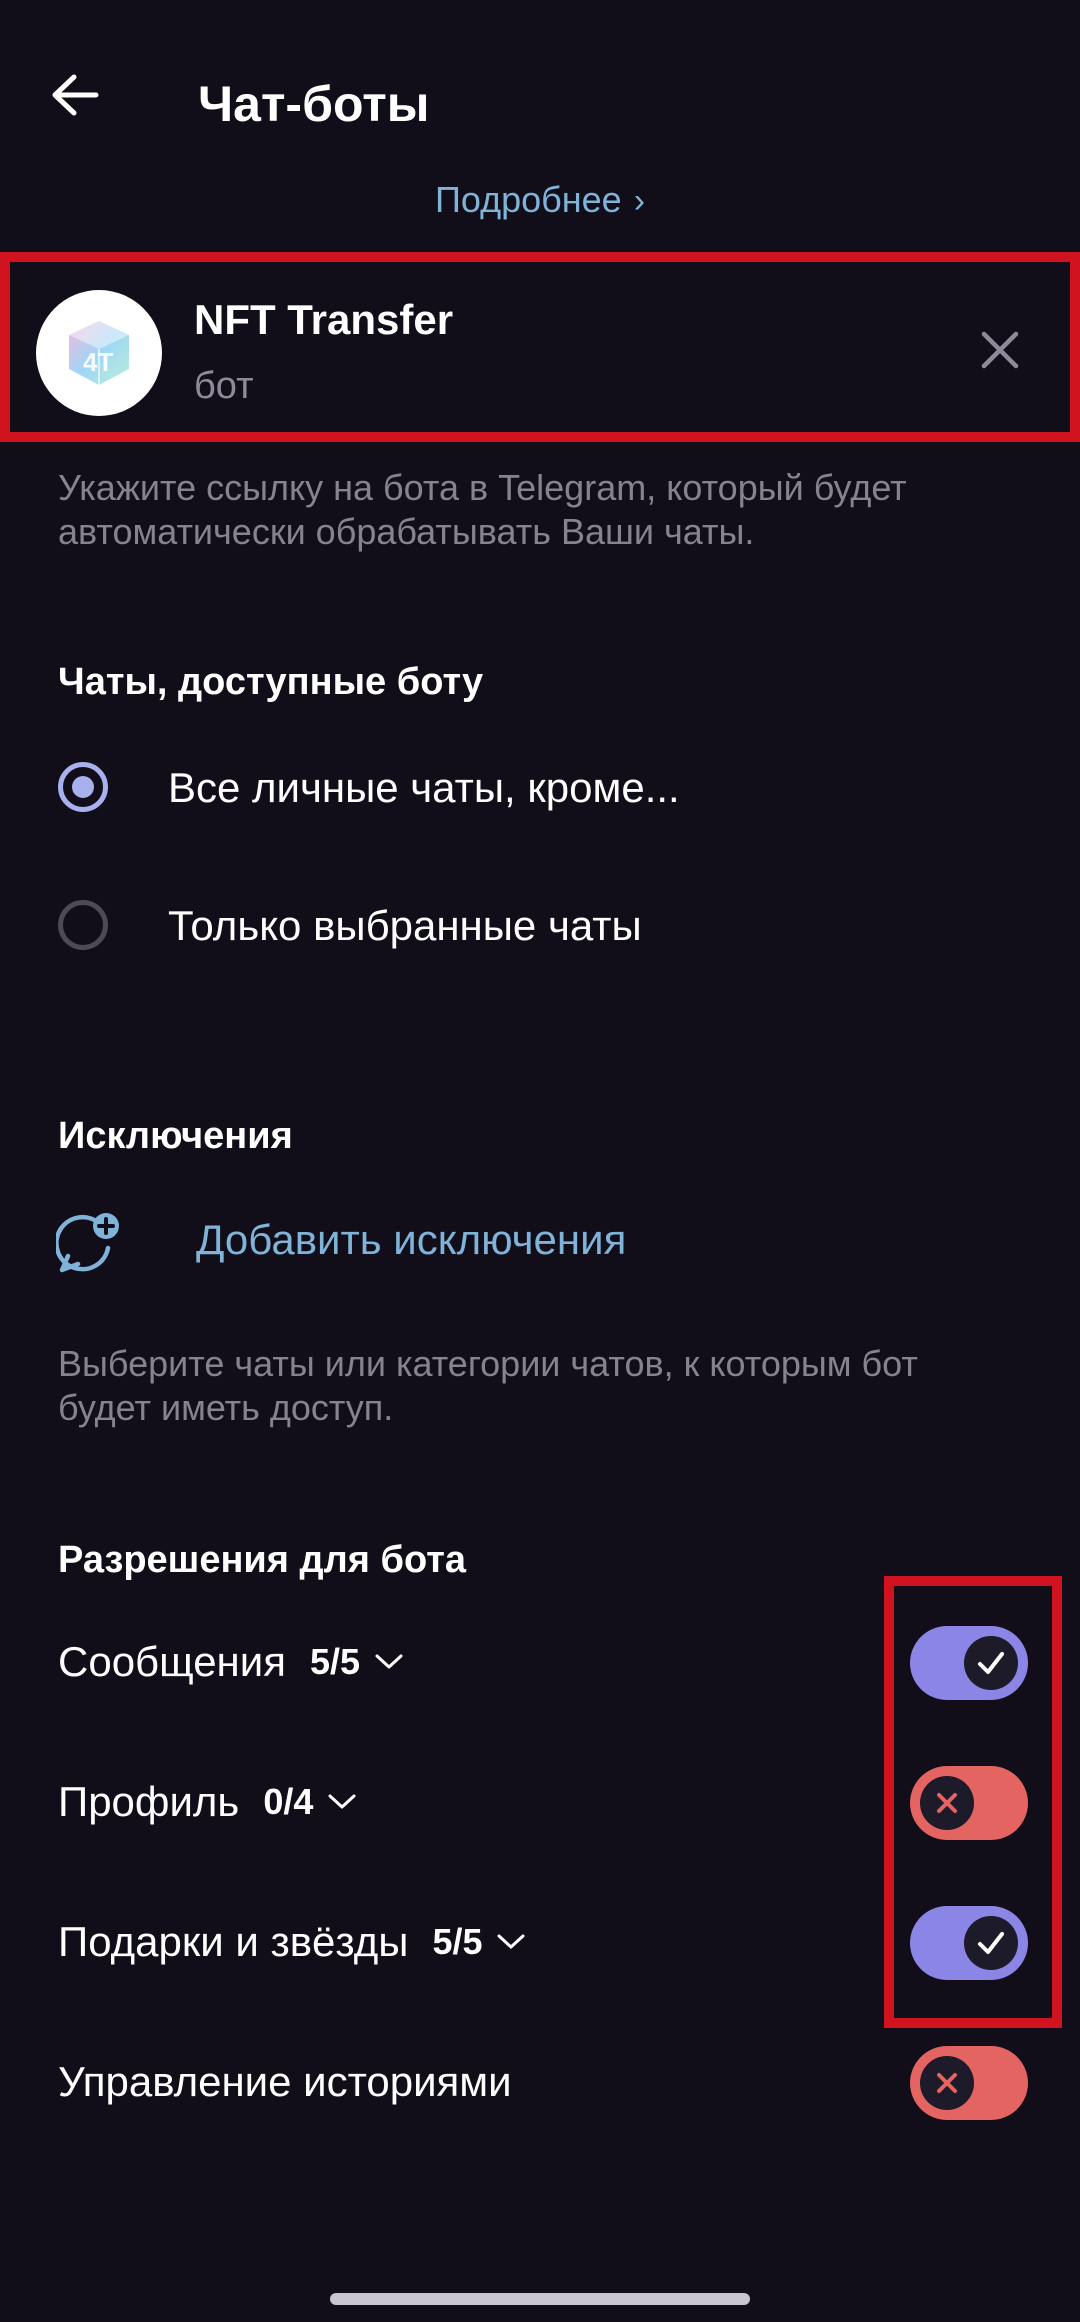  Describe the element at coordinates (233, 1941) in the screenshot. I see `permission-label: Подарки и звёзды` at that location.